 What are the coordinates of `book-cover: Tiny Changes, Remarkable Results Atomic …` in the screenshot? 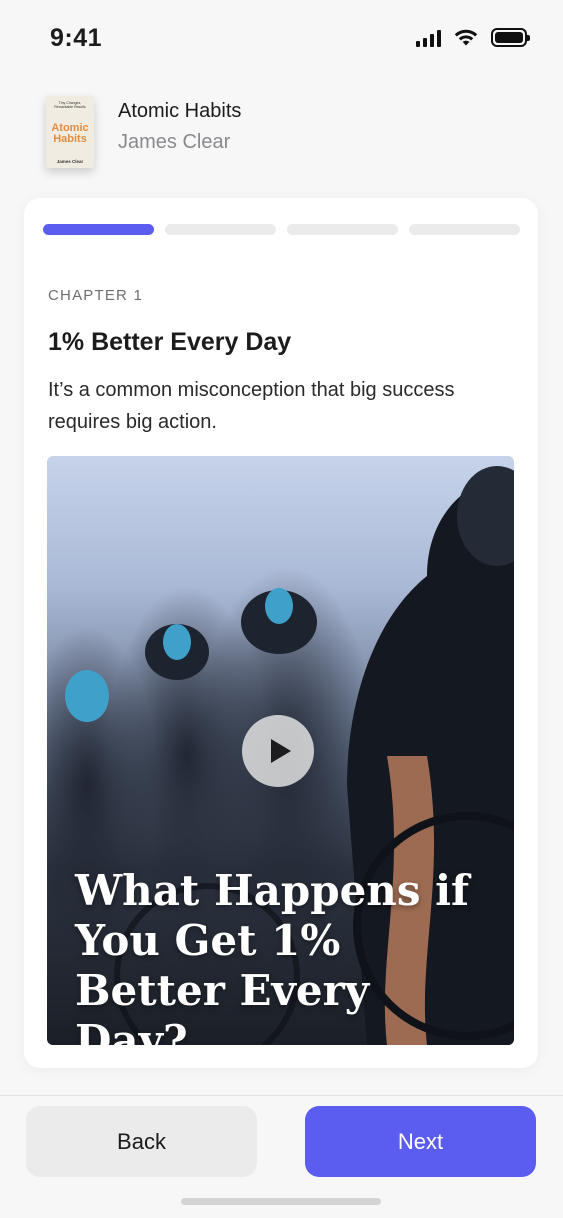 It's located at (70, 132).